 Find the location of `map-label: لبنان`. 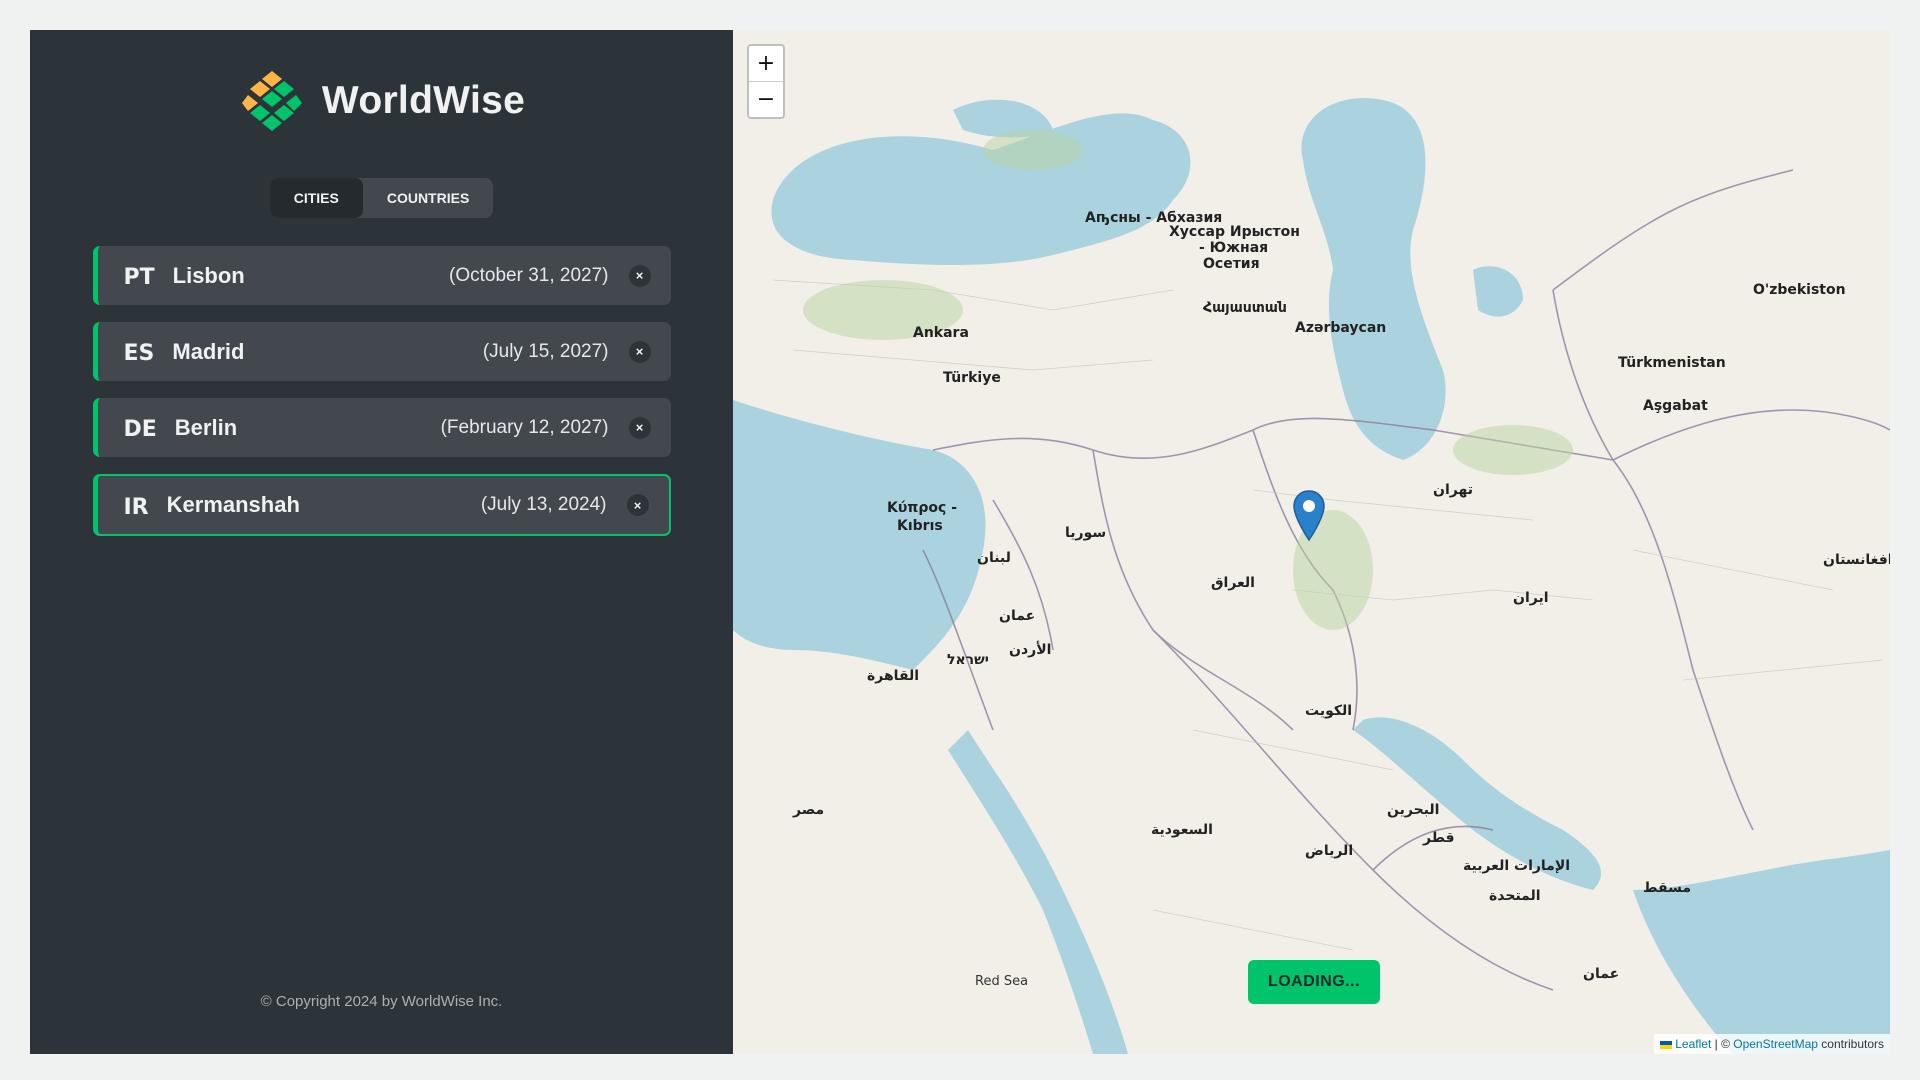

map-label: لبنان is located at coordinates (994, 558).